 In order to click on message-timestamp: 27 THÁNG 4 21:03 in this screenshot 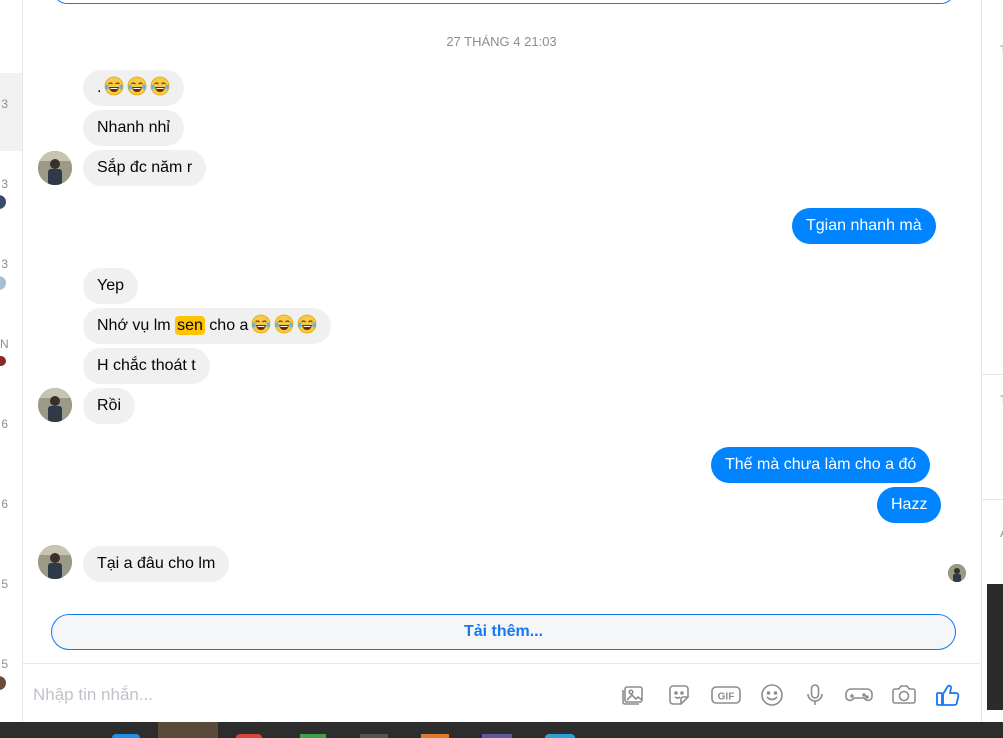, I will do `click(501, 41)`.